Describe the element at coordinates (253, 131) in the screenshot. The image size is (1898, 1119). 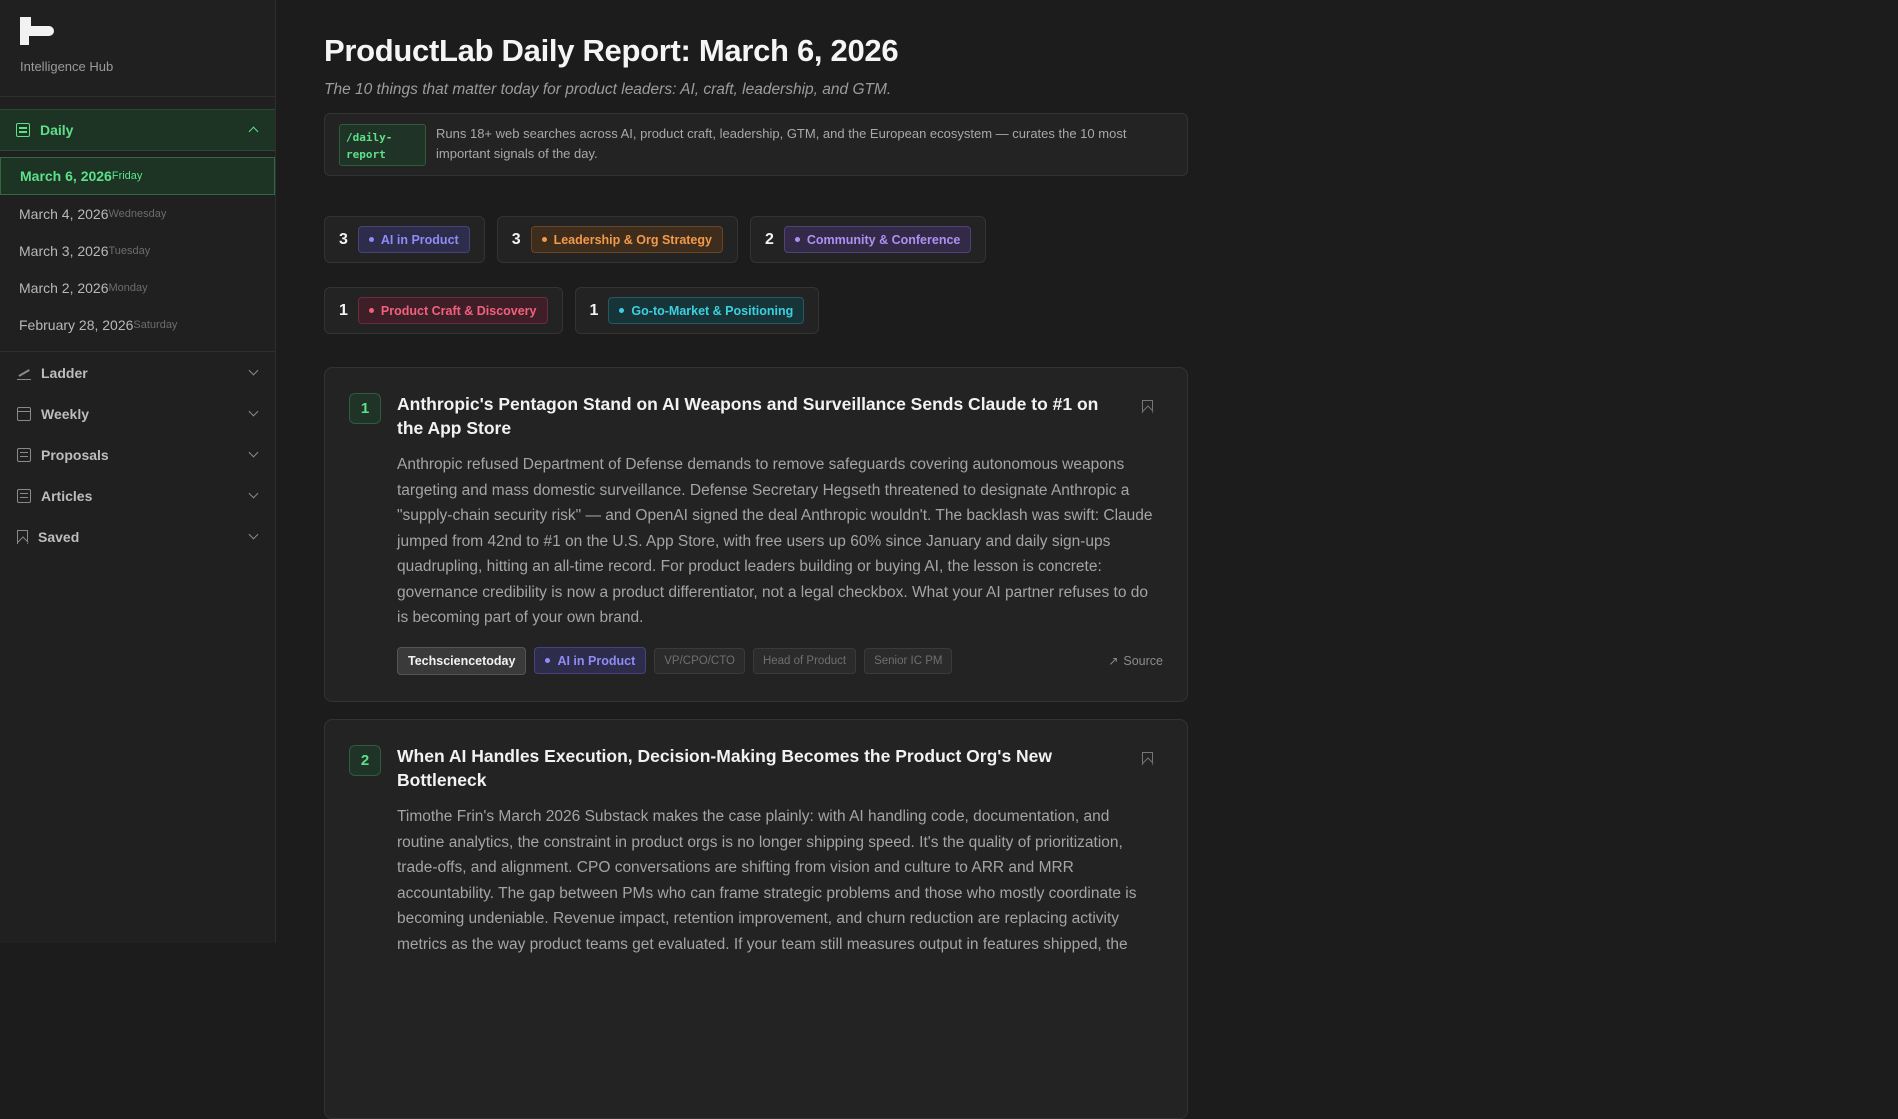
I see `chevron-up-icon` at that location.